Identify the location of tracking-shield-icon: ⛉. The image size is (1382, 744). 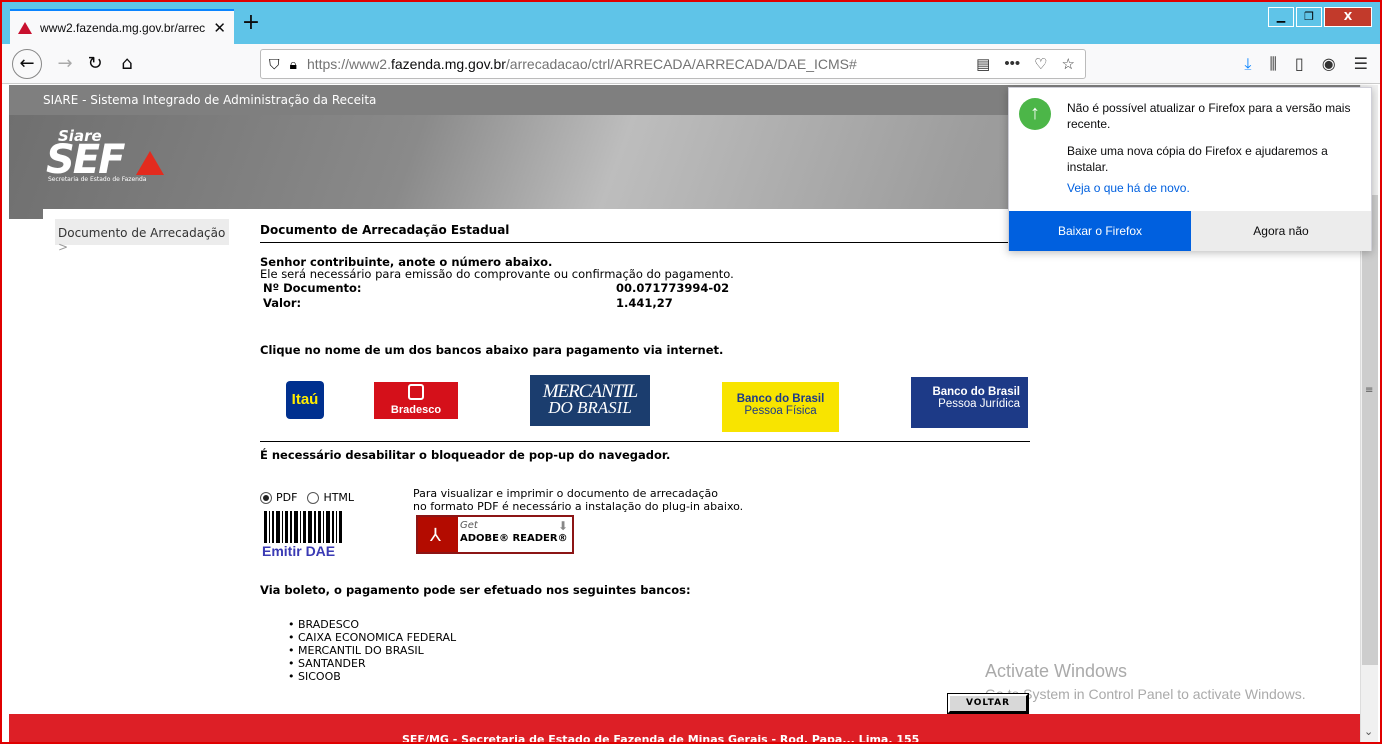
(274, 64).